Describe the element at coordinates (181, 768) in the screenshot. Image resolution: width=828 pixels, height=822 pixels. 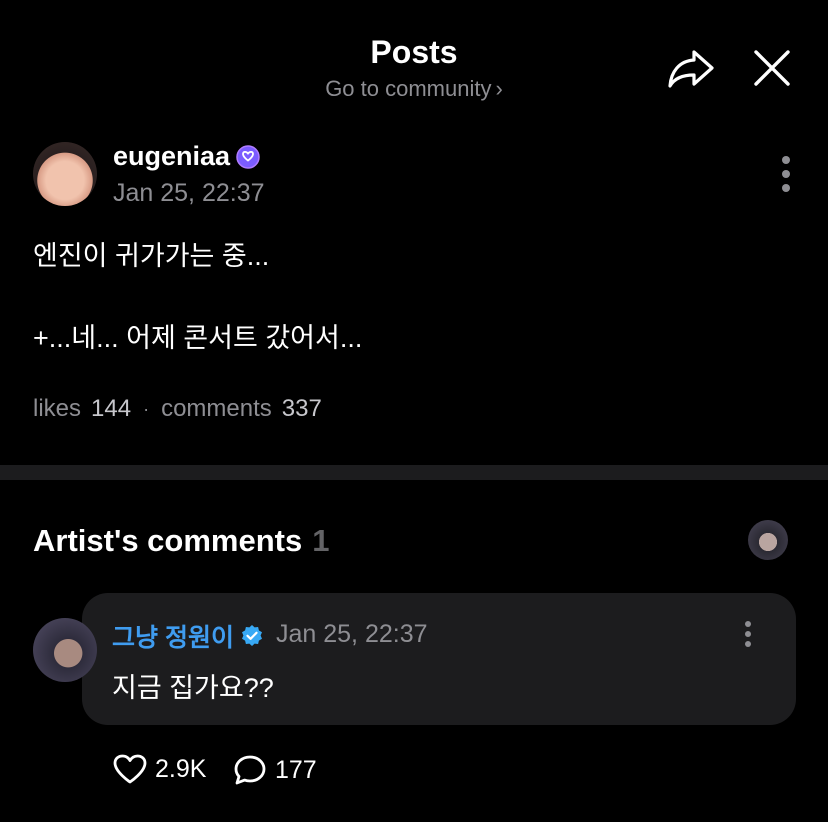
I see `comment-like-count: 2.9K` at that location.